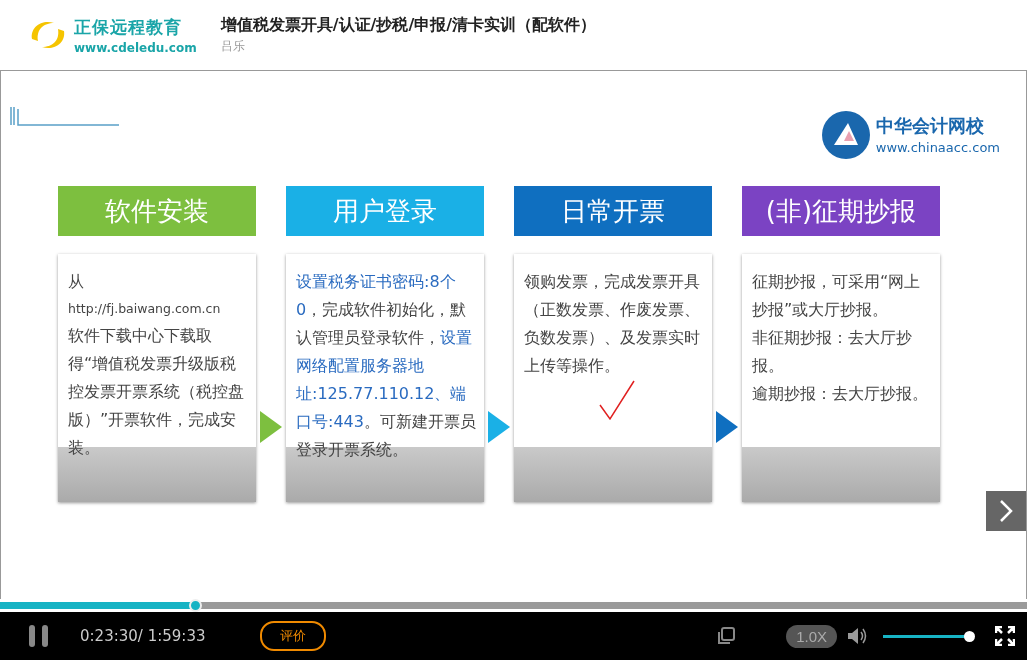 The image size is (1027, 660). I want to click on pause-button, so click(39, 636).